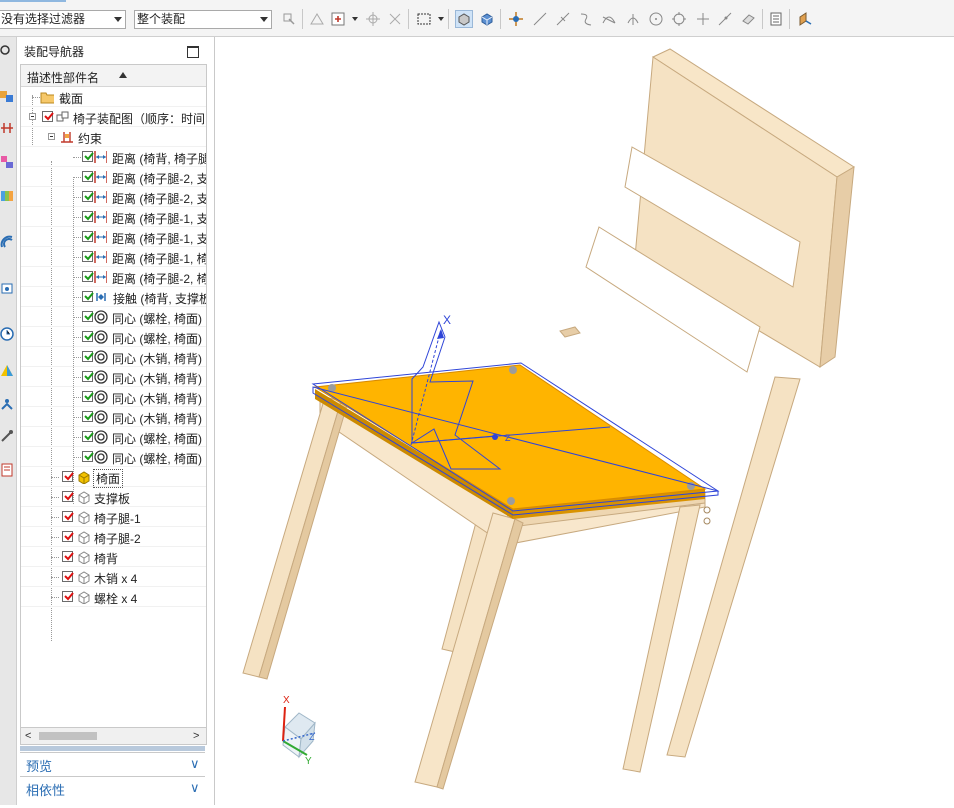 This screenshot has width=954, height=808. Describe the element at coordinates (7, 436) in the screenshot. I see `manufacturing-wizard-icon` at that location.